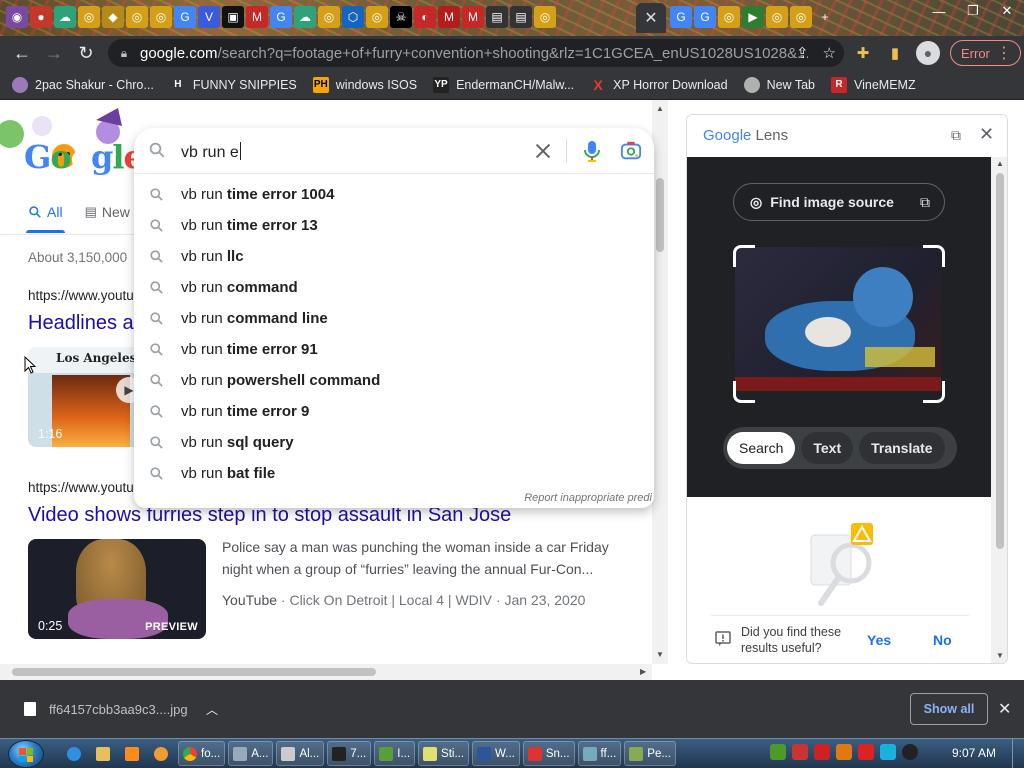 This screenshot has width=1024, height=768. I want to click on suggestion-item: vb run command line, so click(394, 318).